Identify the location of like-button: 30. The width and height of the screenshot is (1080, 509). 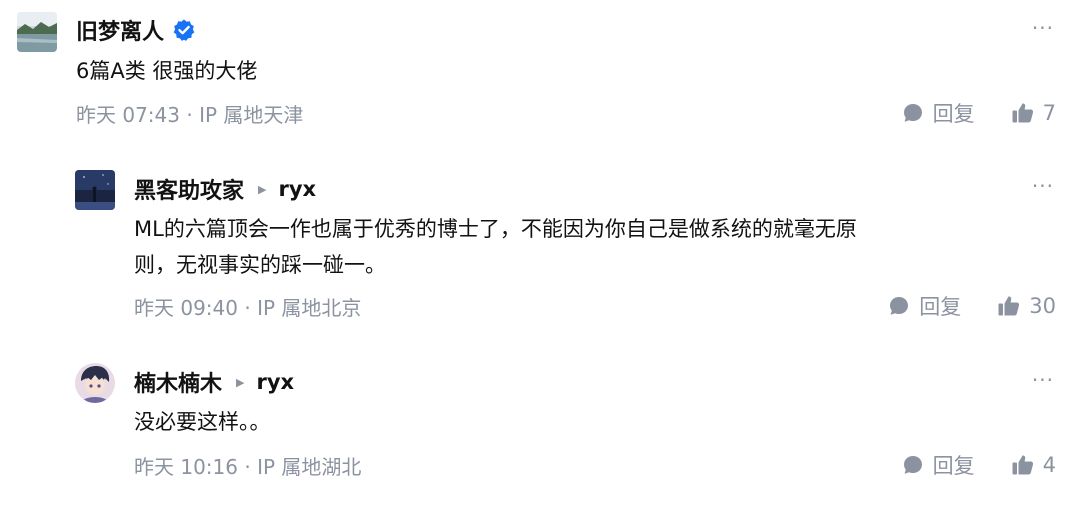
(1026, 306).